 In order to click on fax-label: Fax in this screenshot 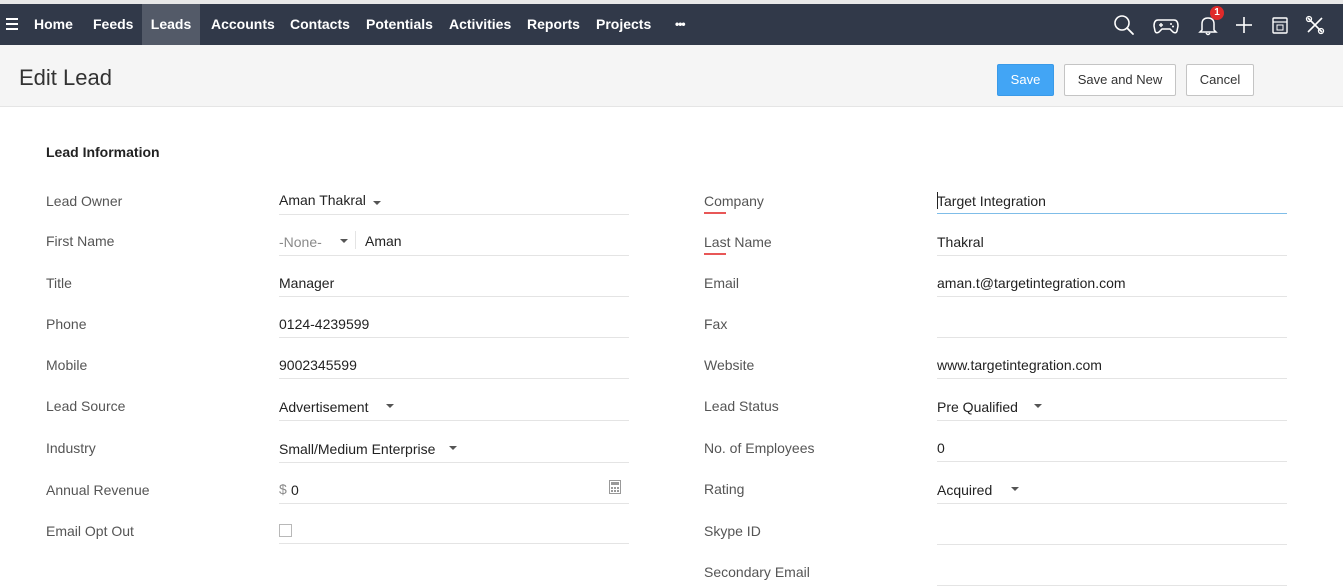, I will do `click(716, 324)`.